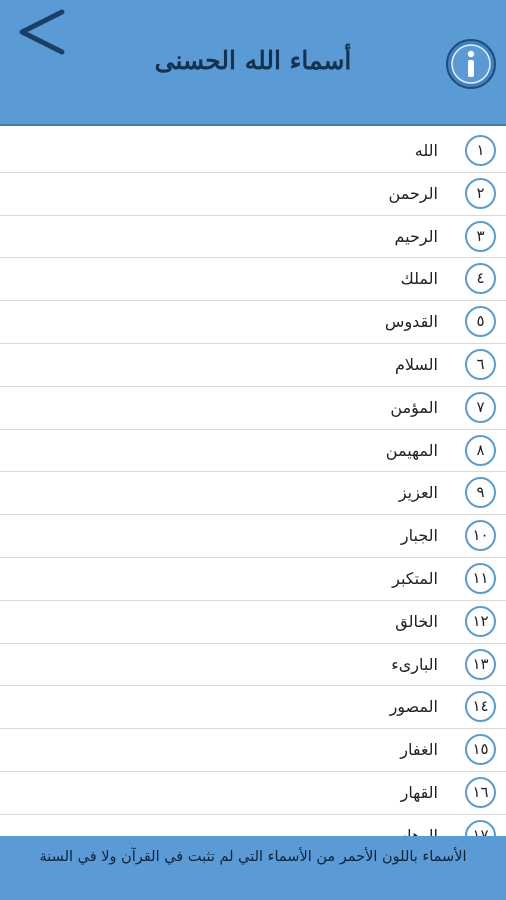 The image size is (506, 900). Describe the element at coordinates (480, 536) in the screenshot. I see `name-number-badge: ١٠` at that location.